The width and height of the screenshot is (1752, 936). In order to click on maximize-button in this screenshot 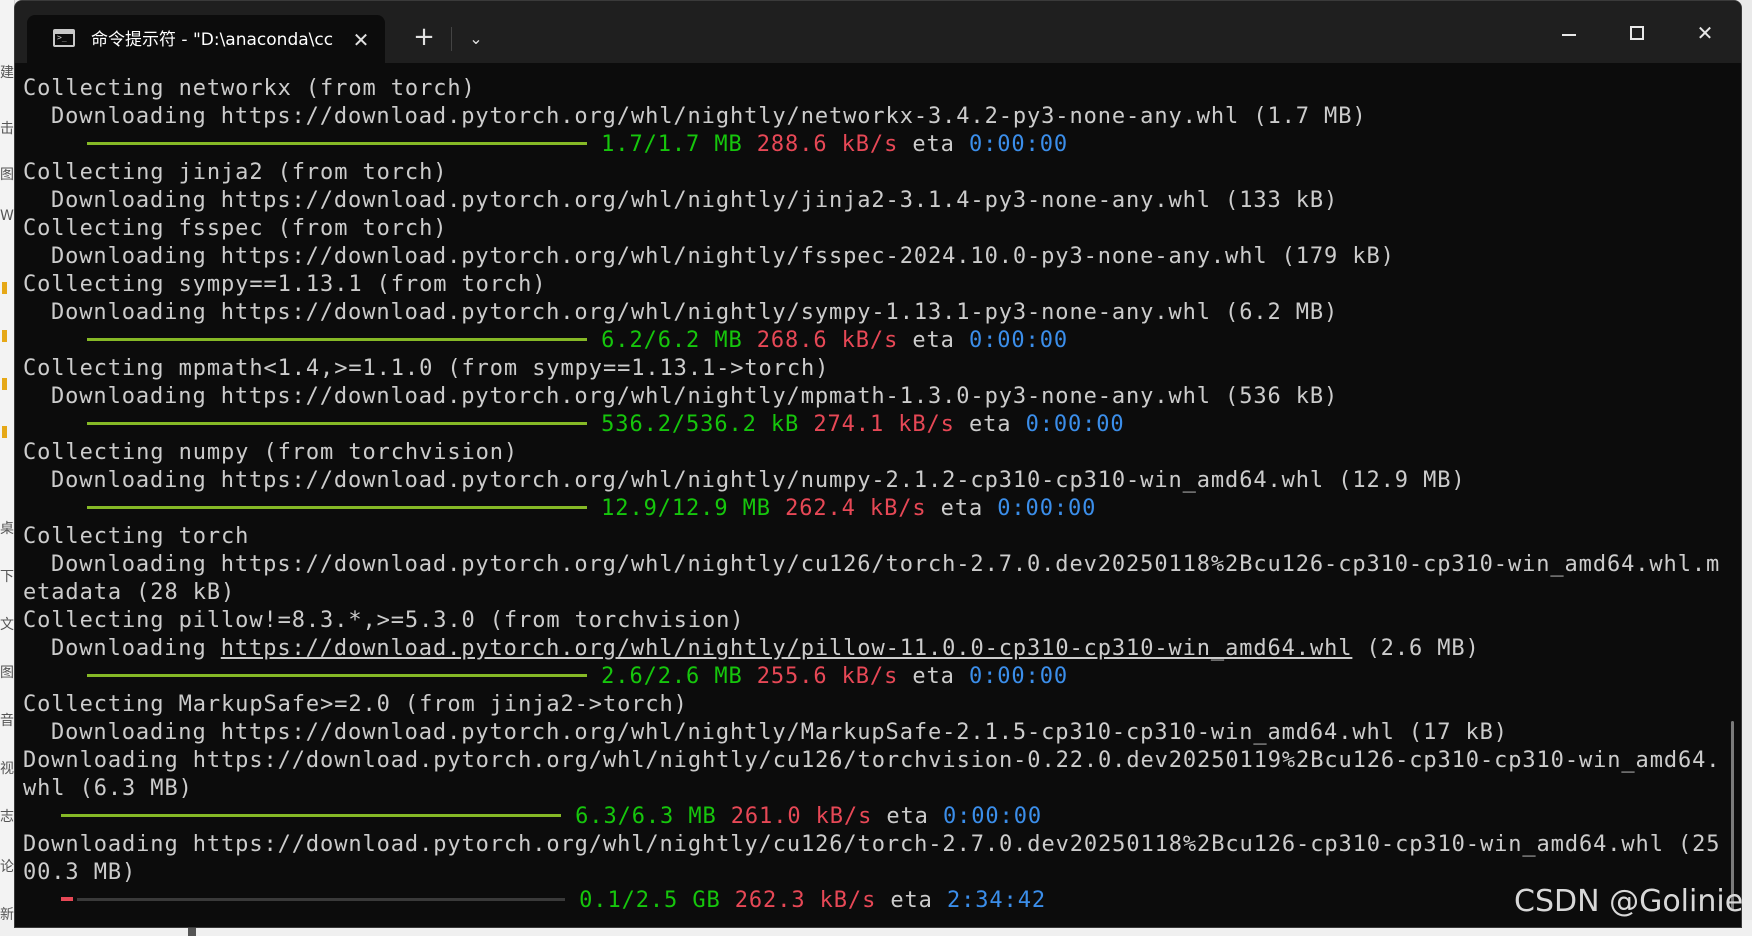, I will do `click(1637, 33)`.